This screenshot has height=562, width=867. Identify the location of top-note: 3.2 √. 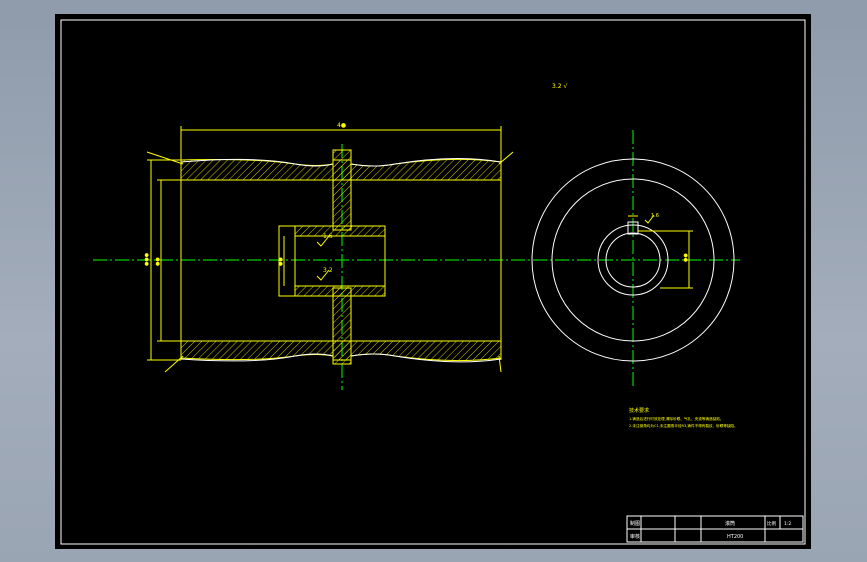
(559, 86).